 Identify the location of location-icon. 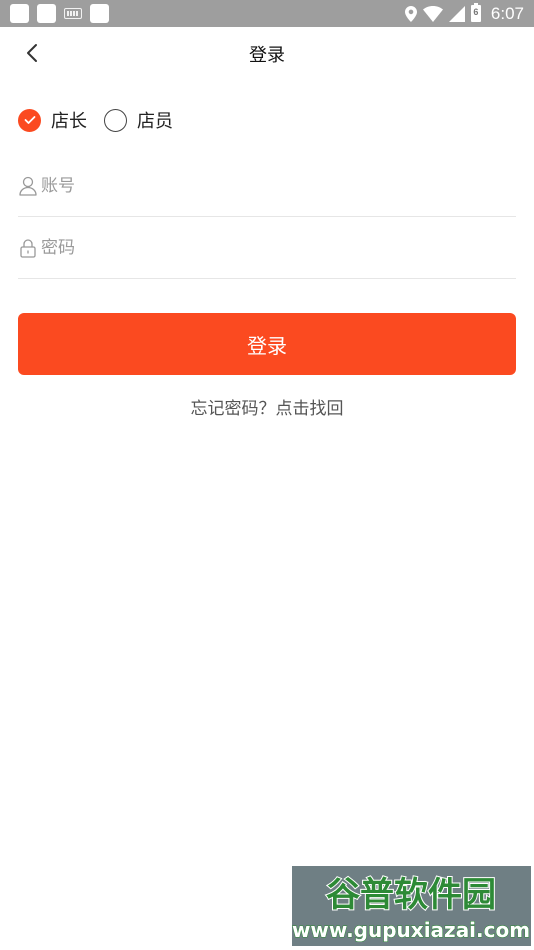
(410, 13).